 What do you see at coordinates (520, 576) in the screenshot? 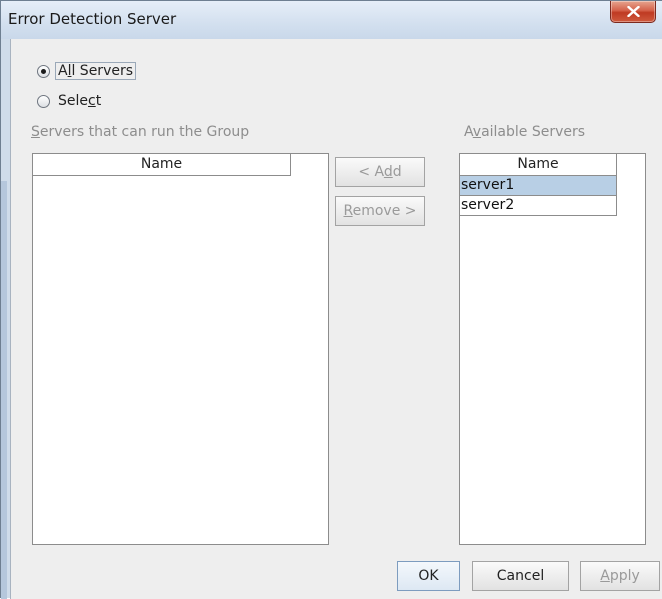
I see `cancel-button: Cancel` at bounding box center [520, 576].